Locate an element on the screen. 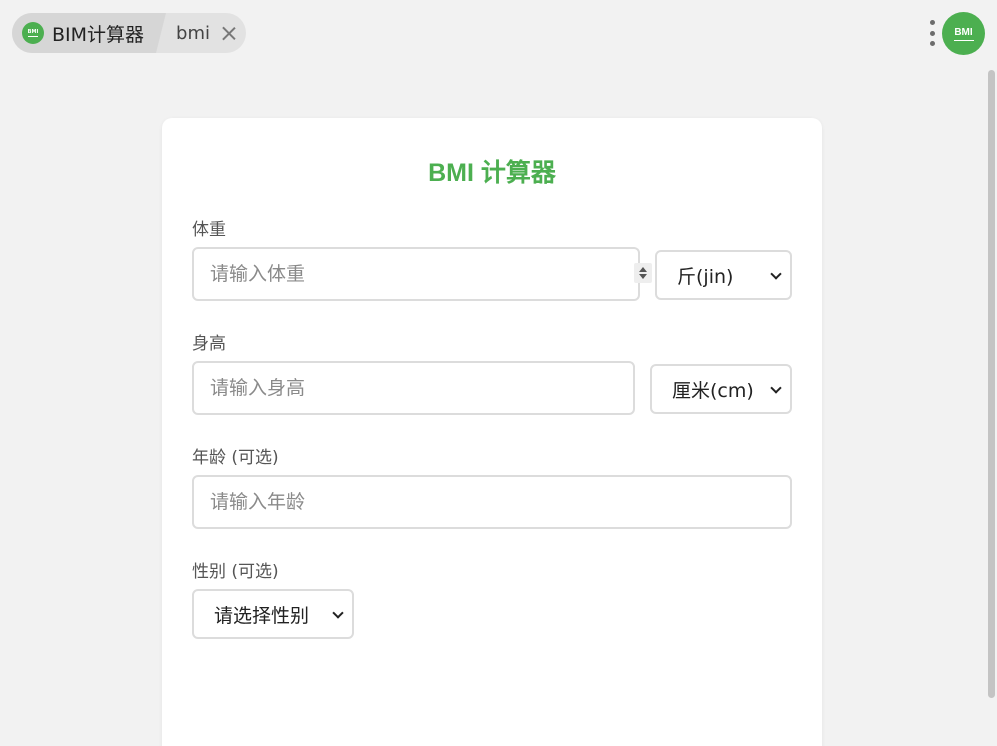 Image resolution: width=997 pixels, height=746 pixels. tab-strip: BMI BIM计算器 bmi is located at coordinates (129, 33).